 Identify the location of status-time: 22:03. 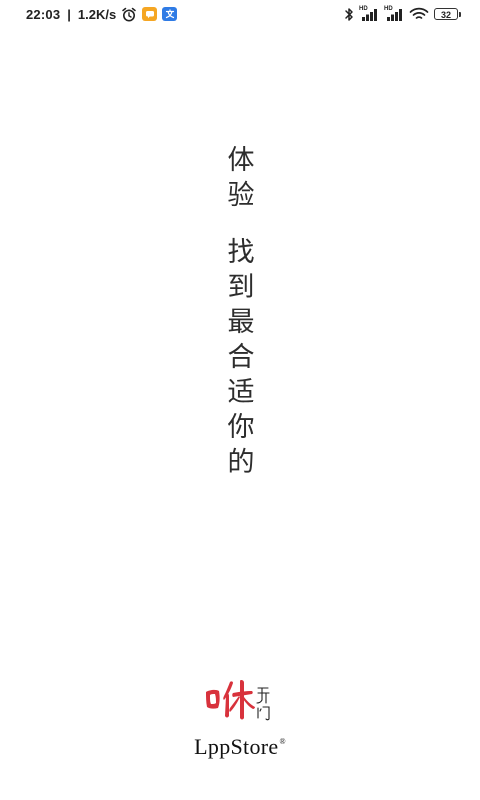
(43, 14).